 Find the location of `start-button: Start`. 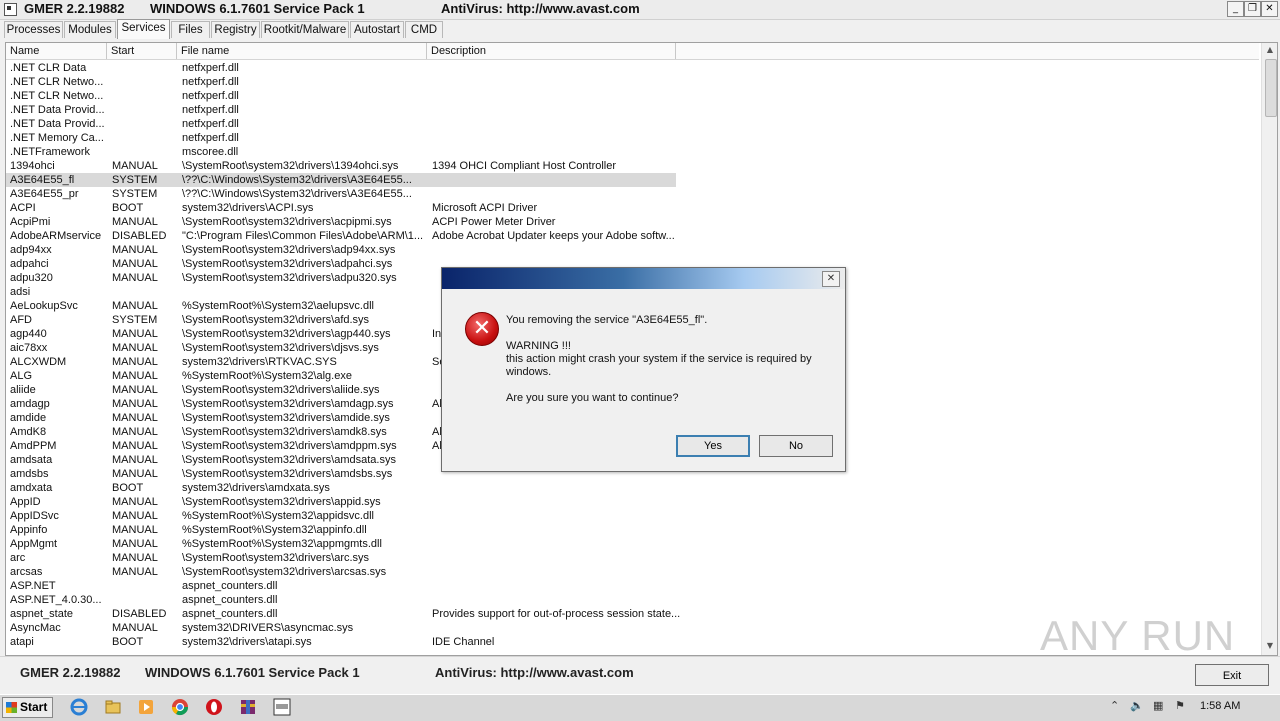

start-button: Start is located at coordinates (27, 707).